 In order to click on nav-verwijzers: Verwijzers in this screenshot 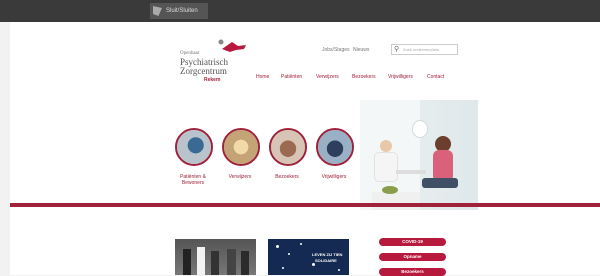, I will do `click(327, 77)`.